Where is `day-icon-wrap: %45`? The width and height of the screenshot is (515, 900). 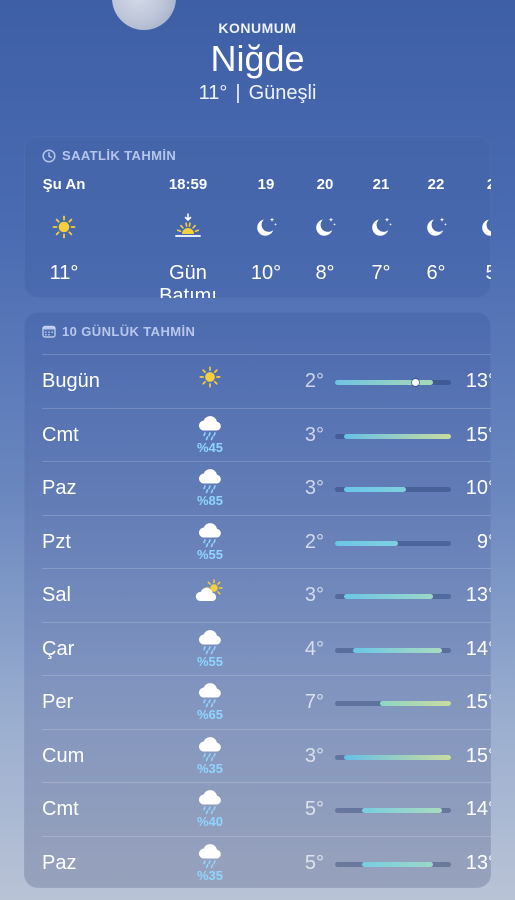
day-icon-wrap: %45 is located at coordinates (210, 435).